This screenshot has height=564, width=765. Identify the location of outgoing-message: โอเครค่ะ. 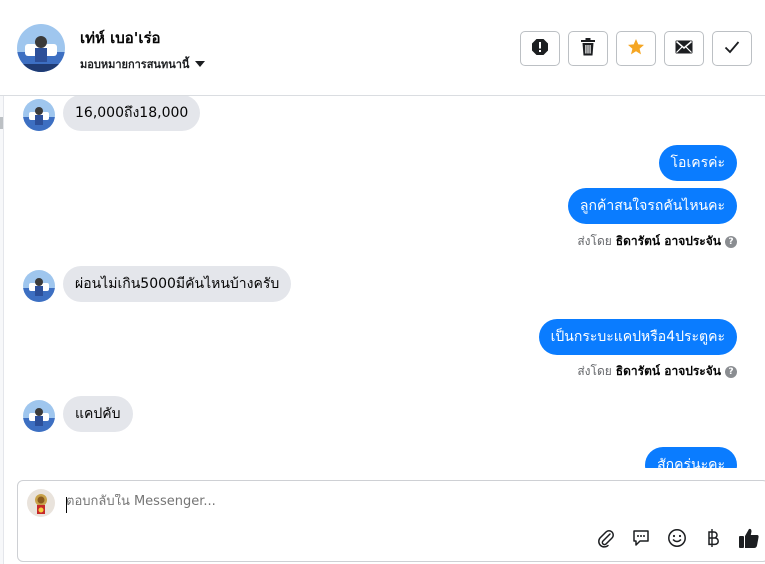
(697, 163).